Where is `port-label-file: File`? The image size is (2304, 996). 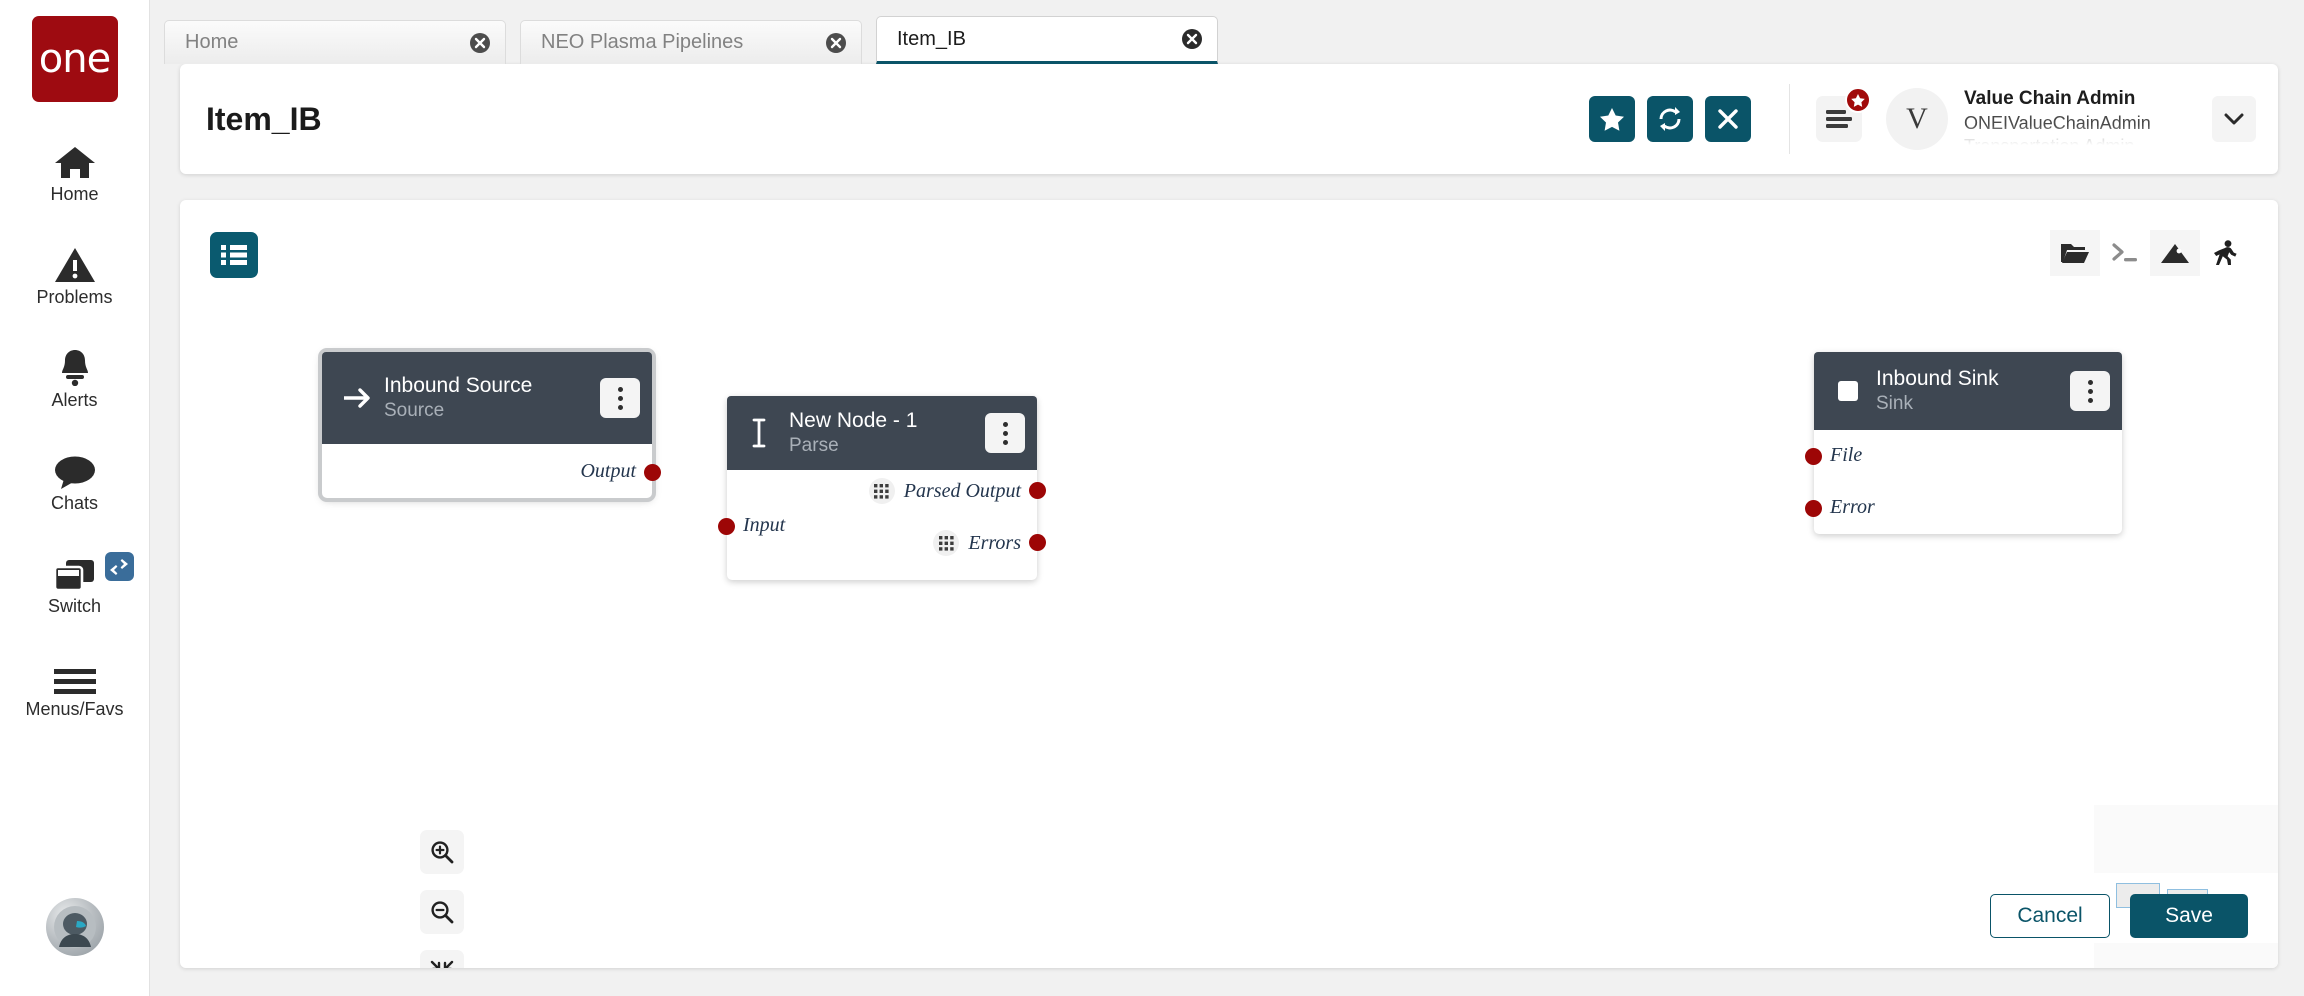
port-label-file: File is located at coordinates (1846, 455).